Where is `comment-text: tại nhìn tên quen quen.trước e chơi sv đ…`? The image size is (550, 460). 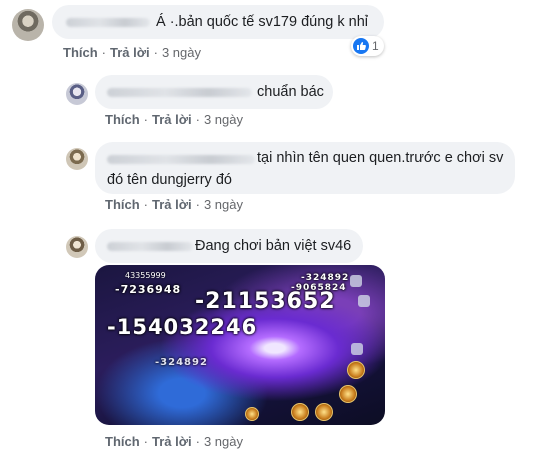
comment-text: tại nhìn tên quen quen.trước e chơi sv đ… is located at coordinates (305, 169).